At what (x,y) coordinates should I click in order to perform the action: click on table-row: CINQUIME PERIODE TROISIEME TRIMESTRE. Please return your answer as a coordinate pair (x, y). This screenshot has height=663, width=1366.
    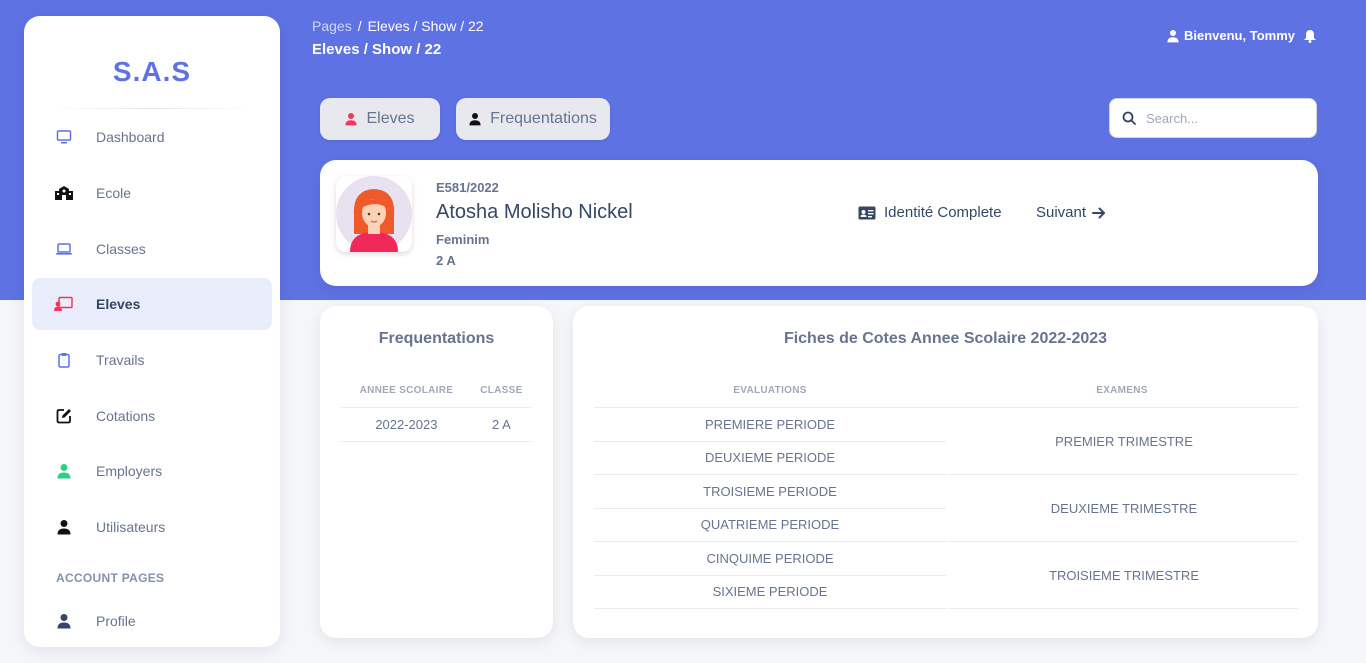
    Looking at the image, I should click on (946, 575).